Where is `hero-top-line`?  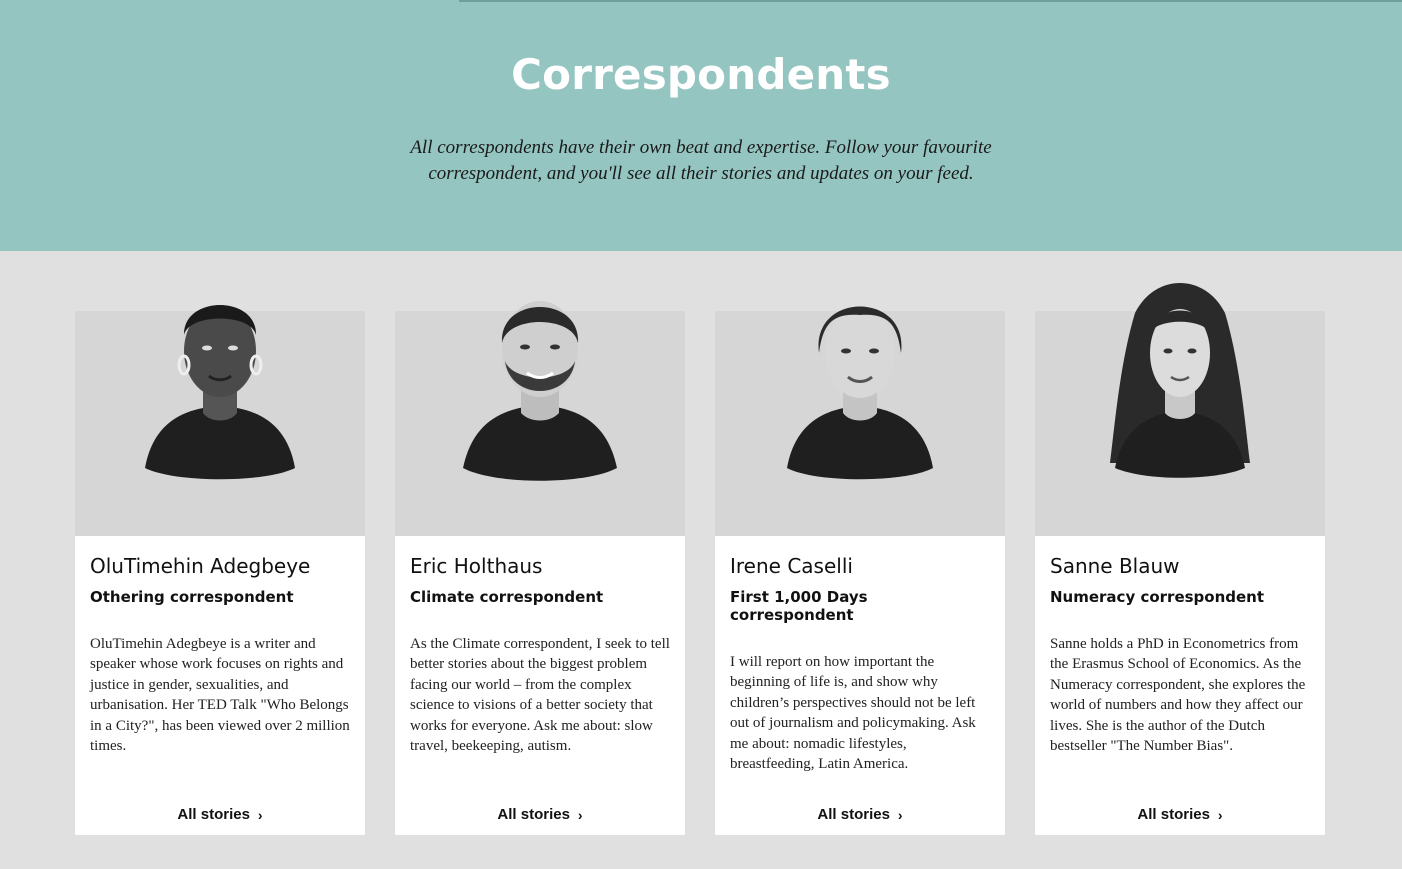
hero-top-line is located at coordinates (930, 1).